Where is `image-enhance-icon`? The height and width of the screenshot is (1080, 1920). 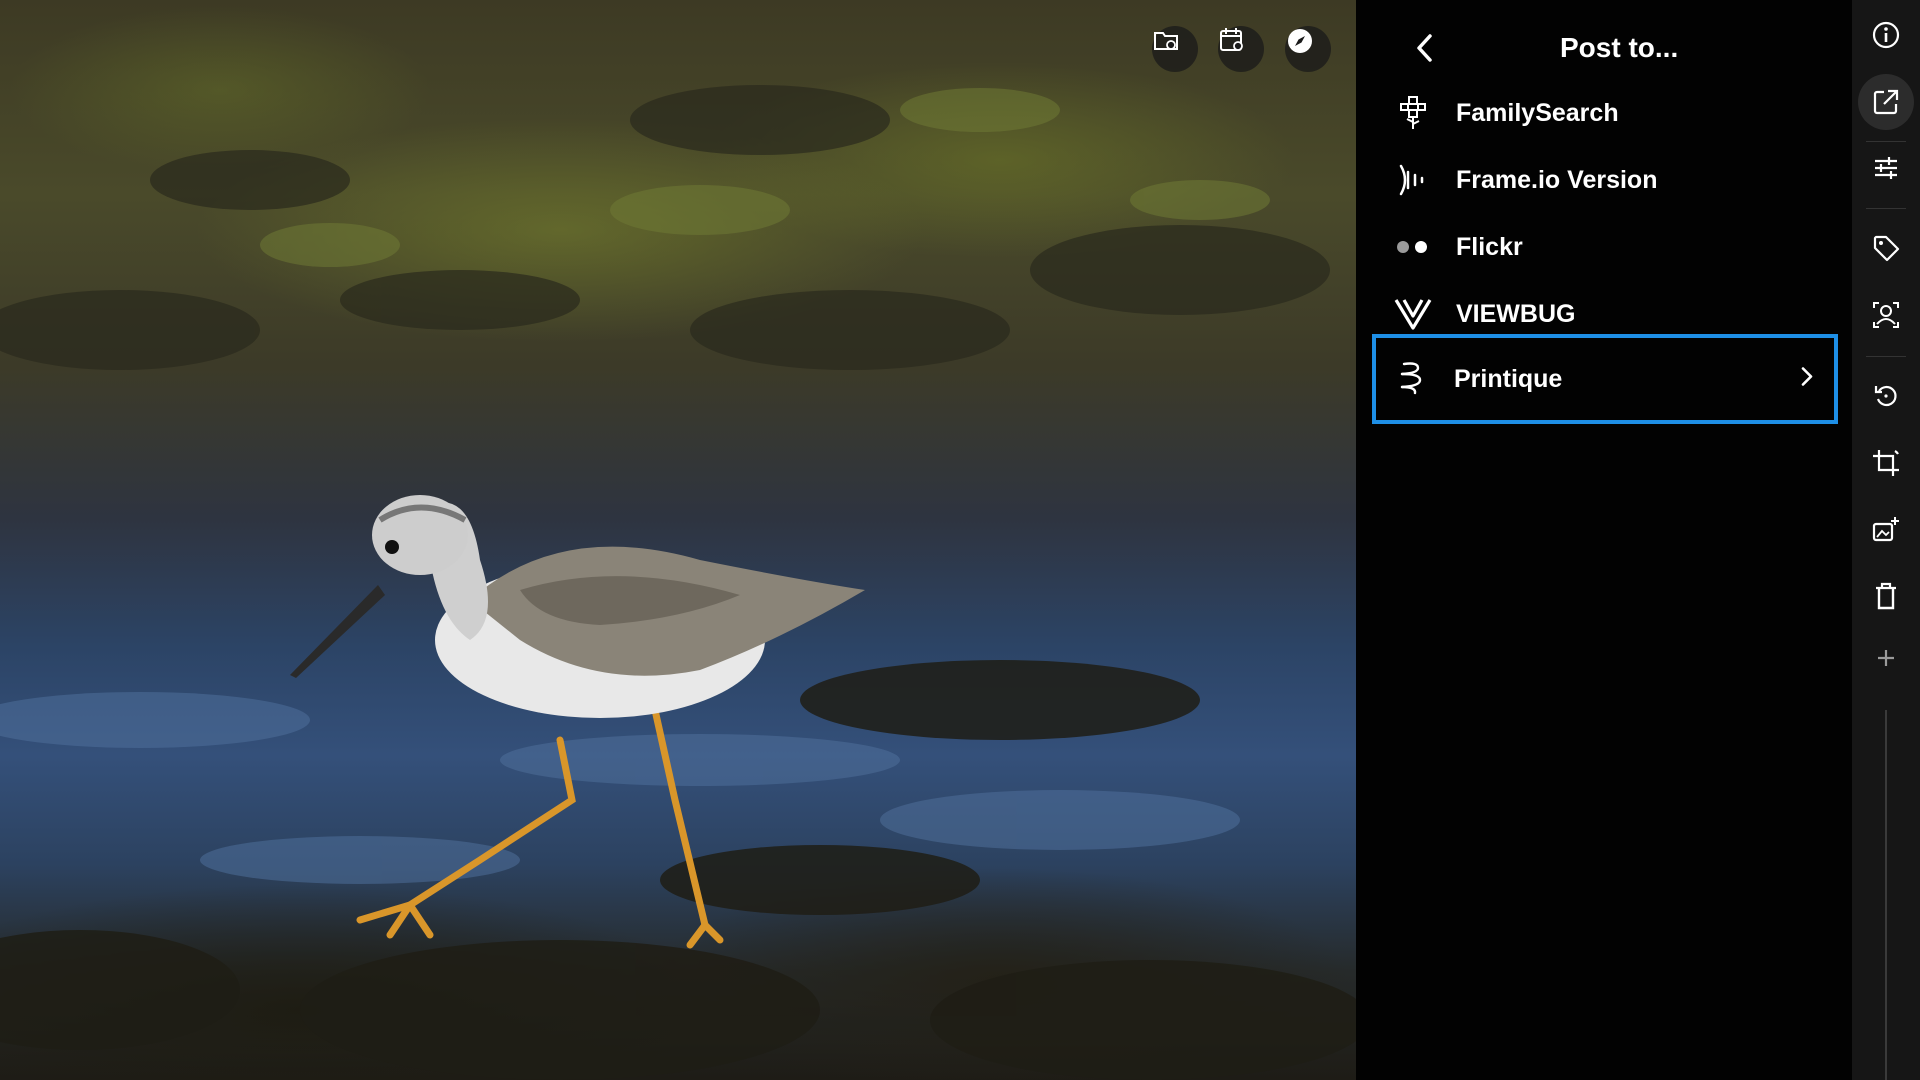 image-enhance-icon is located at coordinates (1885, 529).